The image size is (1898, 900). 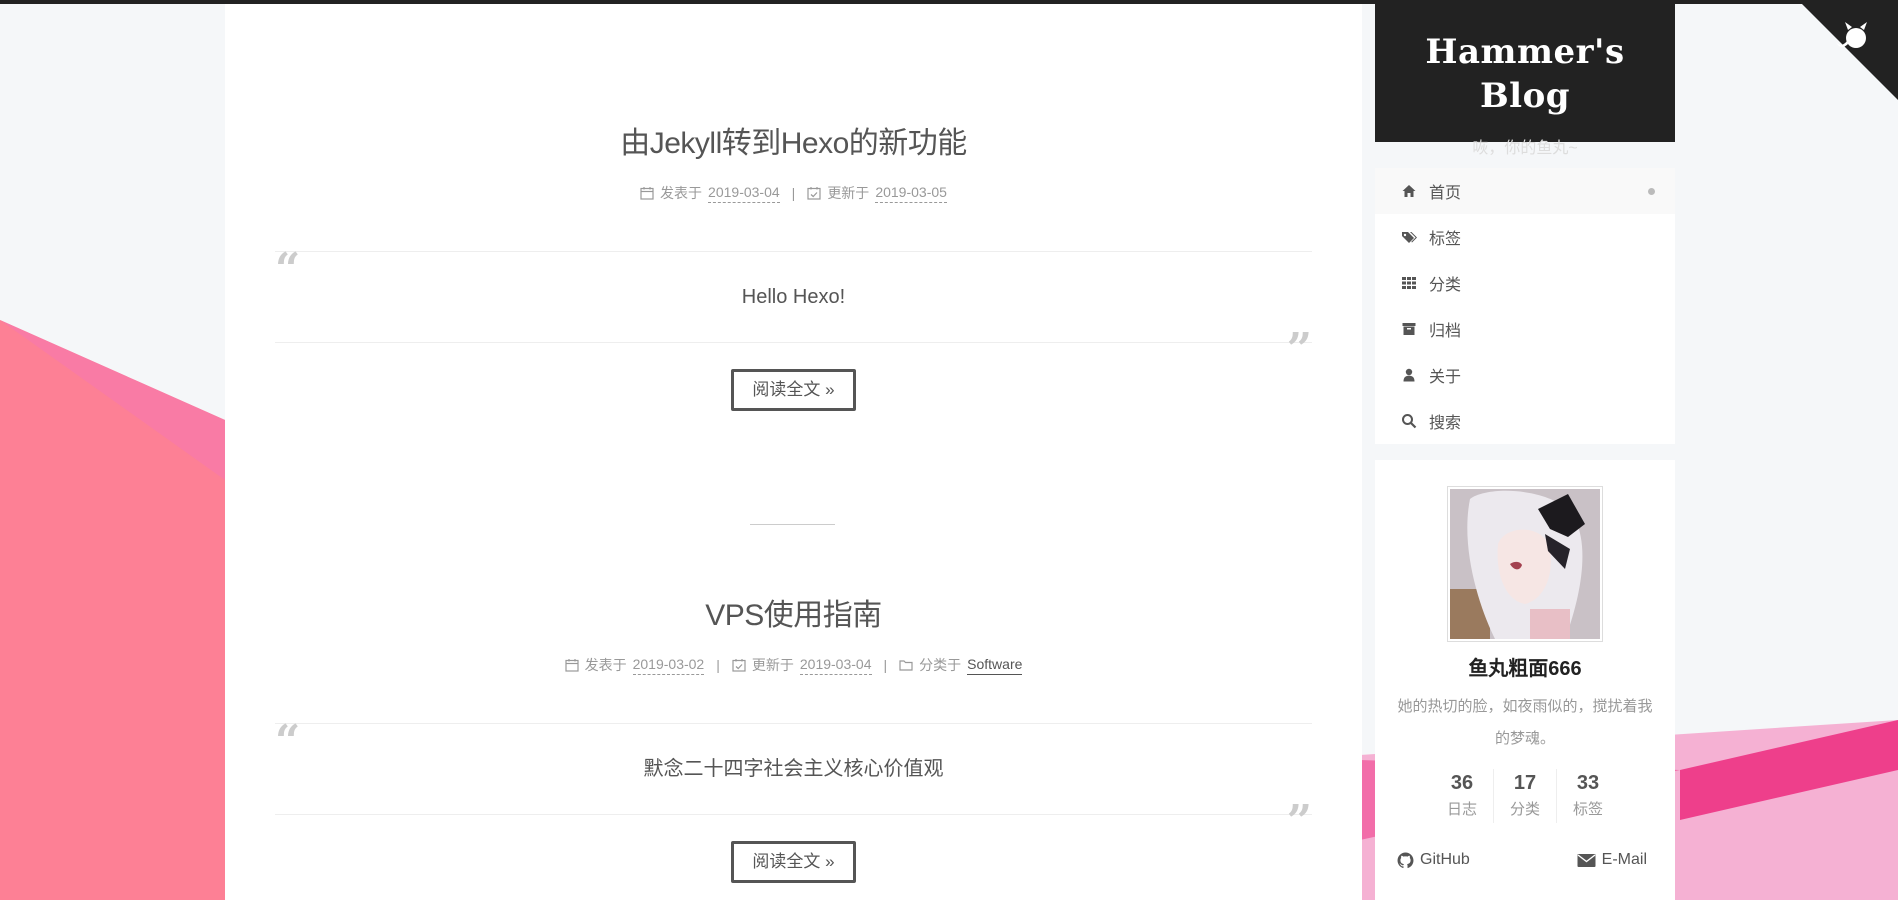 I want to click on post-excerpt-quote: “ Hello Hexo! ”, so click(x=793, y=308).